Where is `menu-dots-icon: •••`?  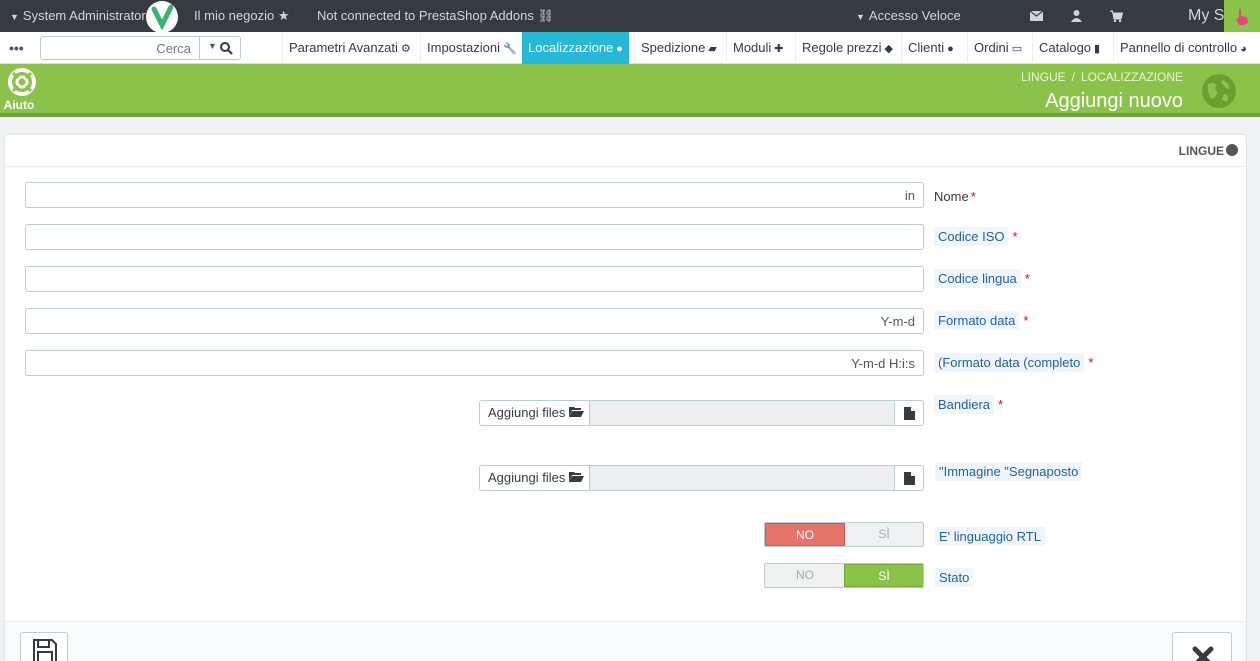 menu-dots-icon: ••• is located at coordinates (16, 48).